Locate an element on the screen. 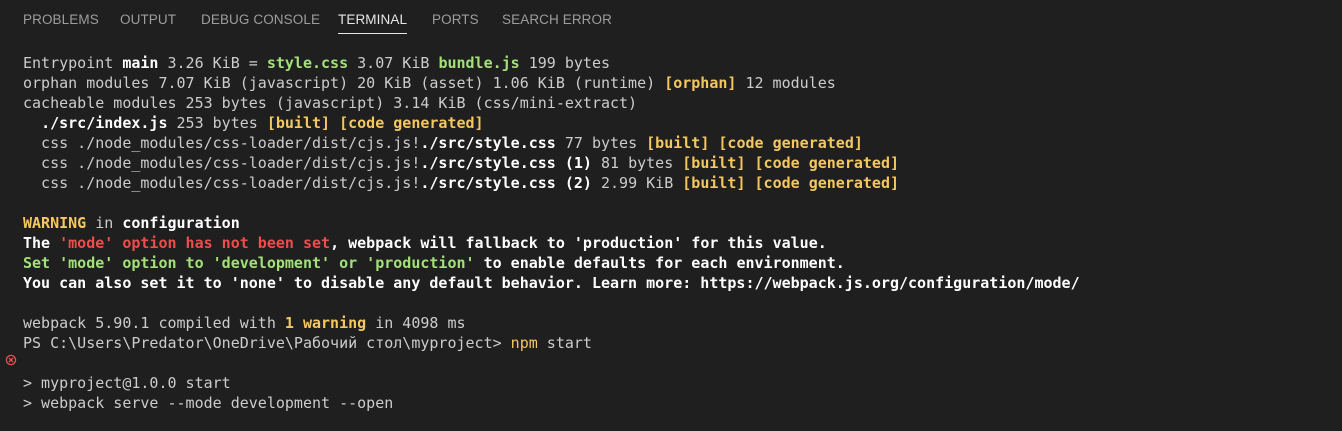  text: 77 bytes is located at coordinates (601, 143).